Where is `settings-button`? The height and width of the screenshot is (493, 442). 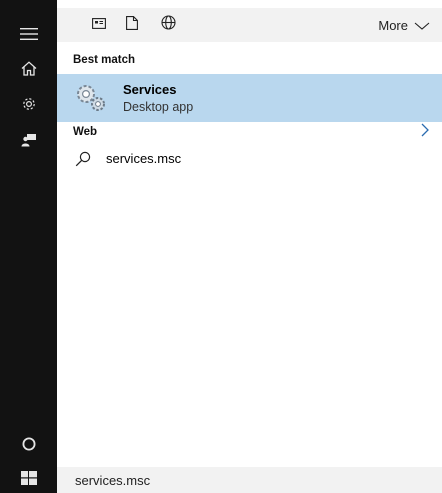 settings-button is located at coordinates (28, 104).